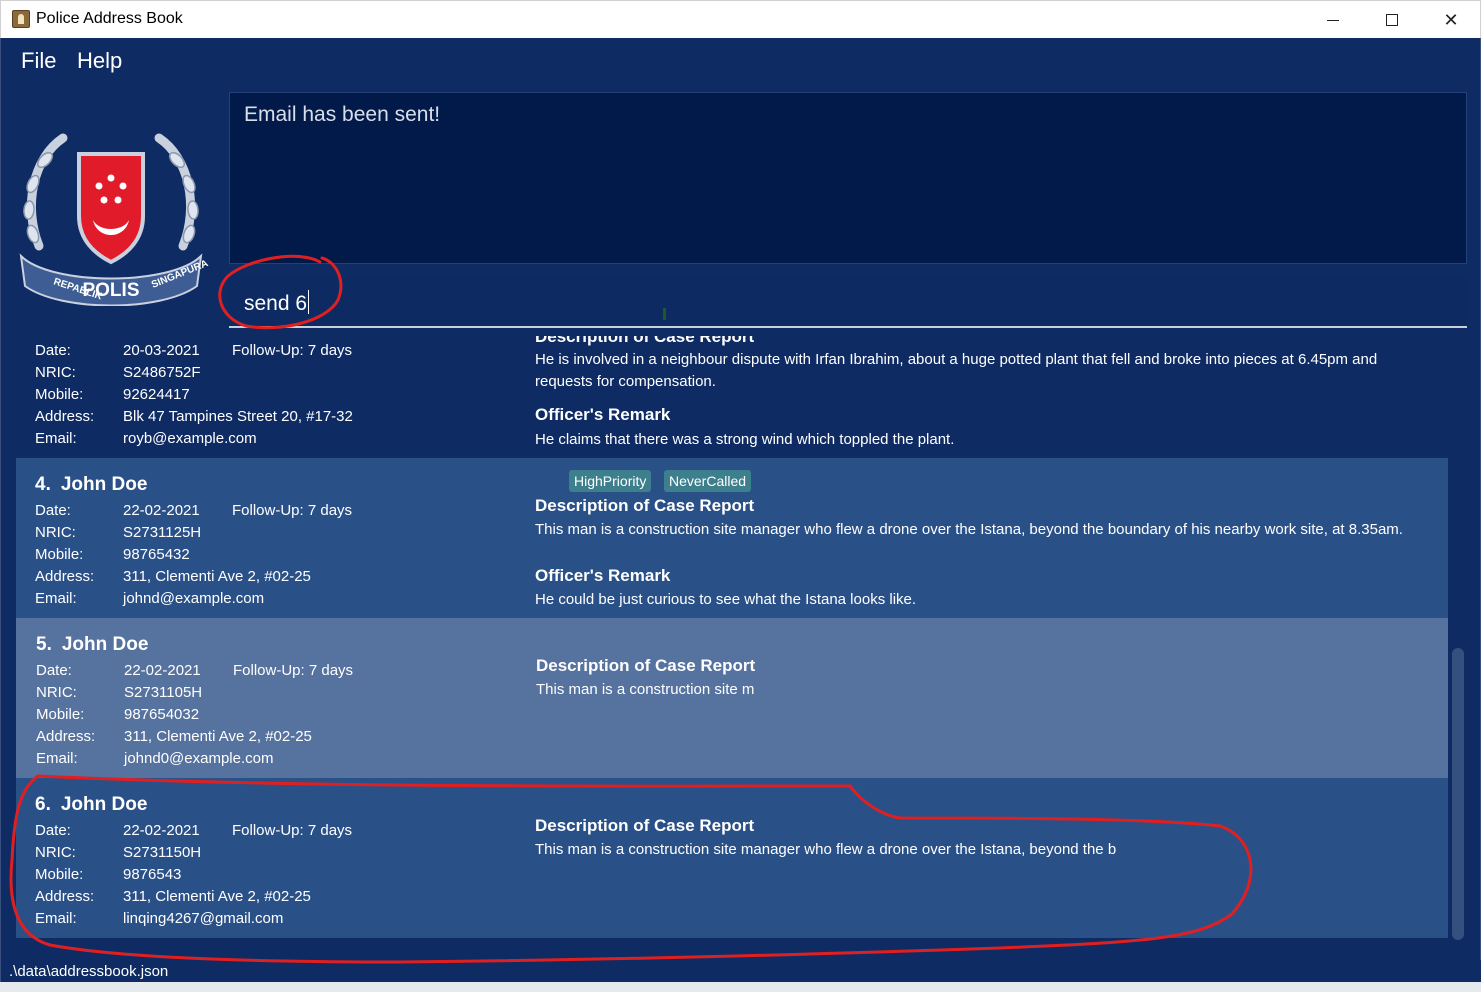  Describe the element at coordinates (156, 394) in the screenshot. I see `mobile-value: 92624417` at that location.